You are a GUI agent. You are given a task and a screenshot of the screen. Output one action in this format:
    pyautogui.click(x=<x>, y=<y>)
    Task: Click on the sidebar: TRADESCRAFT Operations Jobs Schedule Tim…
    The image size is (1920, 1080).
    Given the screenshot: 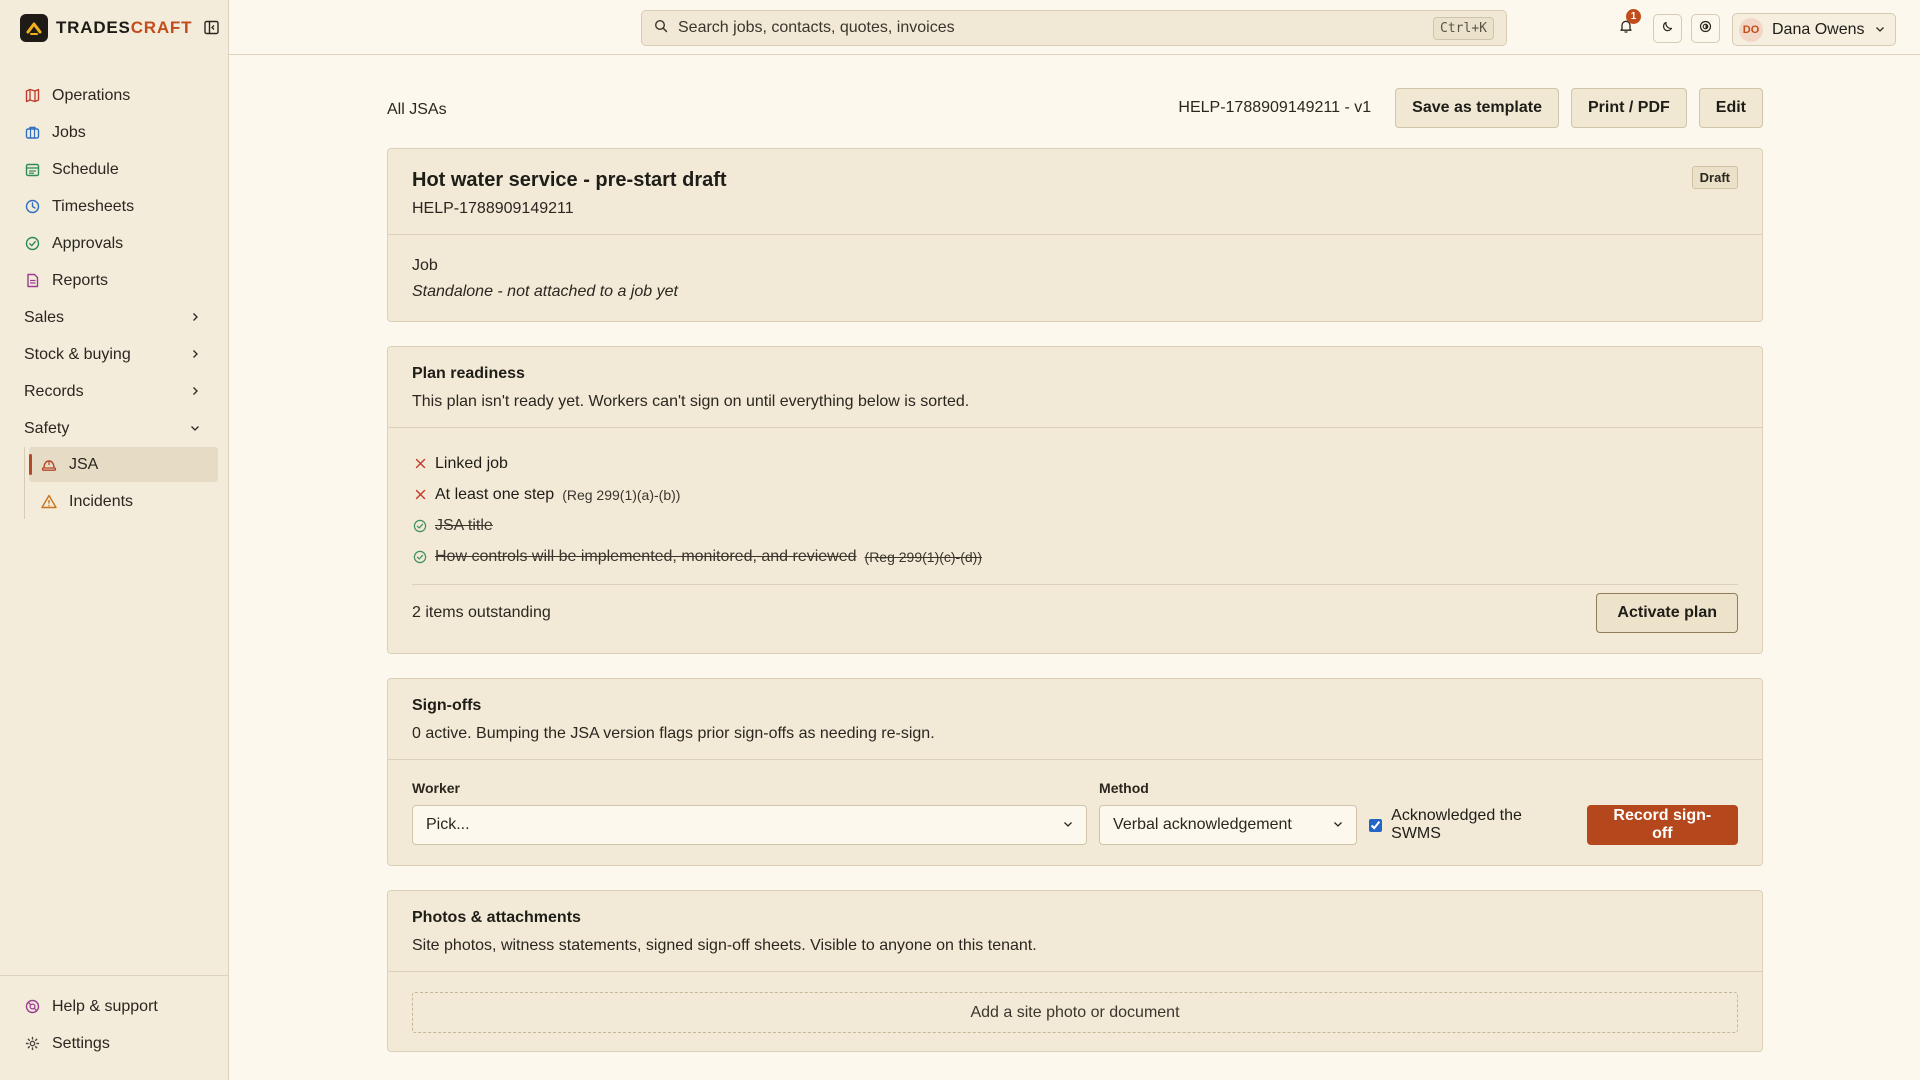 What is the action you would take?
    pyautogui.click(x=114, y=540)
    